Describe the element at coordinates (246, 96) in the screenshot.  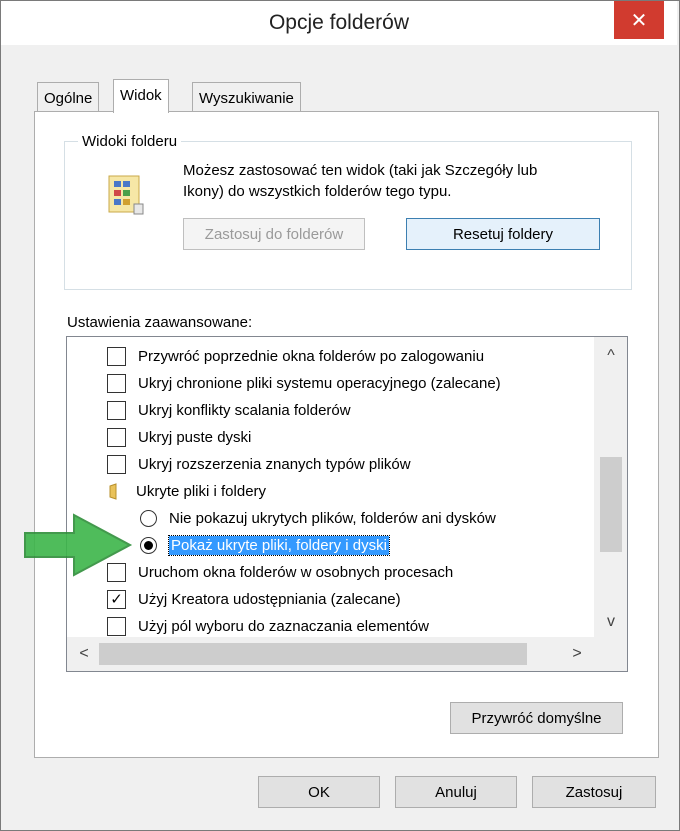
I see `tab-search: Wyszukiwanie` at that location.